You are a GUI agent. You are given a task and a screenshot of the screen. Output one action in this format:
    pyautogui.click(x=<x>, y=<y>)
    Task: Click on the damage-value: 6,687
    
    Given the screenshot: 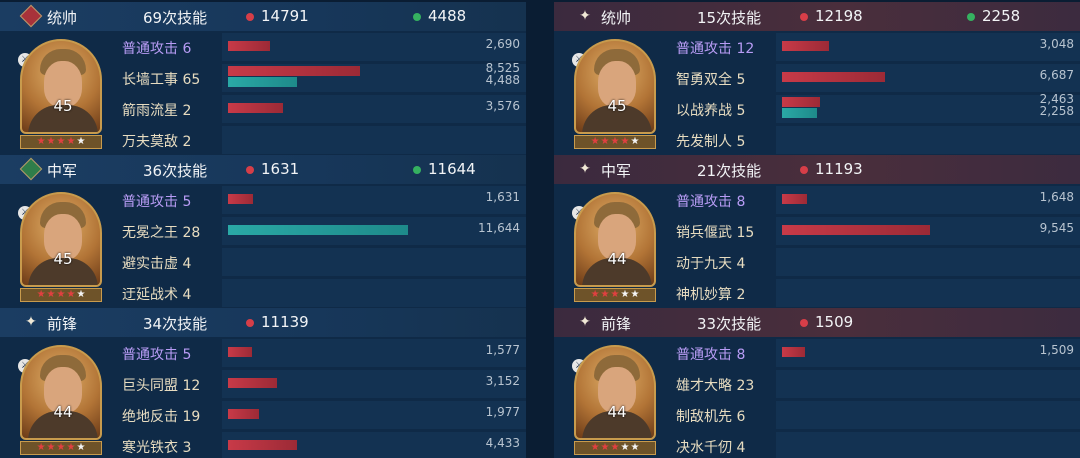 What is the action you would take?
    pyautogui.click(x=1056, y=75)
    